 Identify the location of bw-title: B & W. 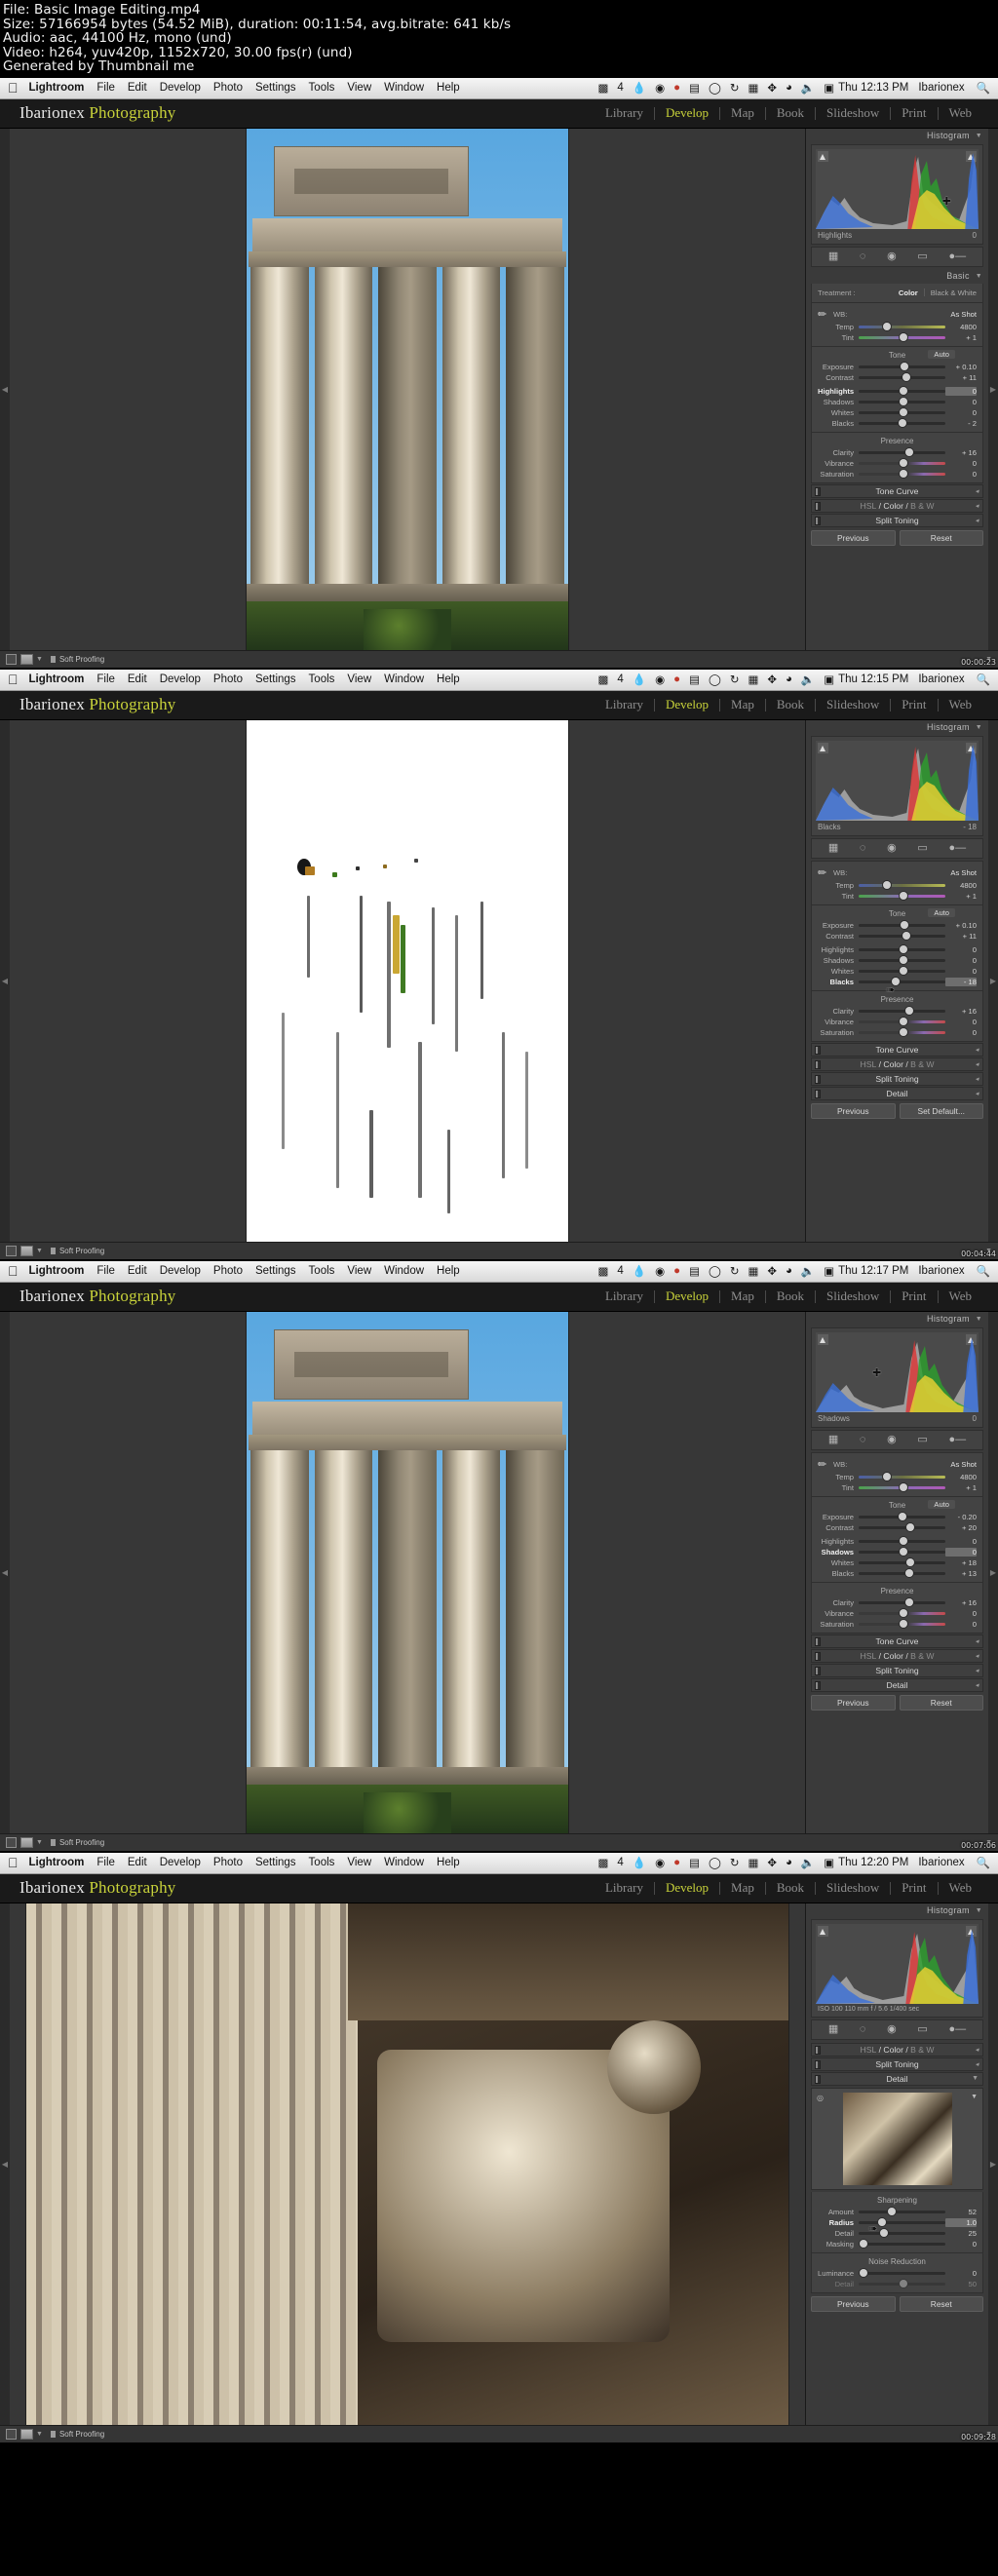
(922, 1064).